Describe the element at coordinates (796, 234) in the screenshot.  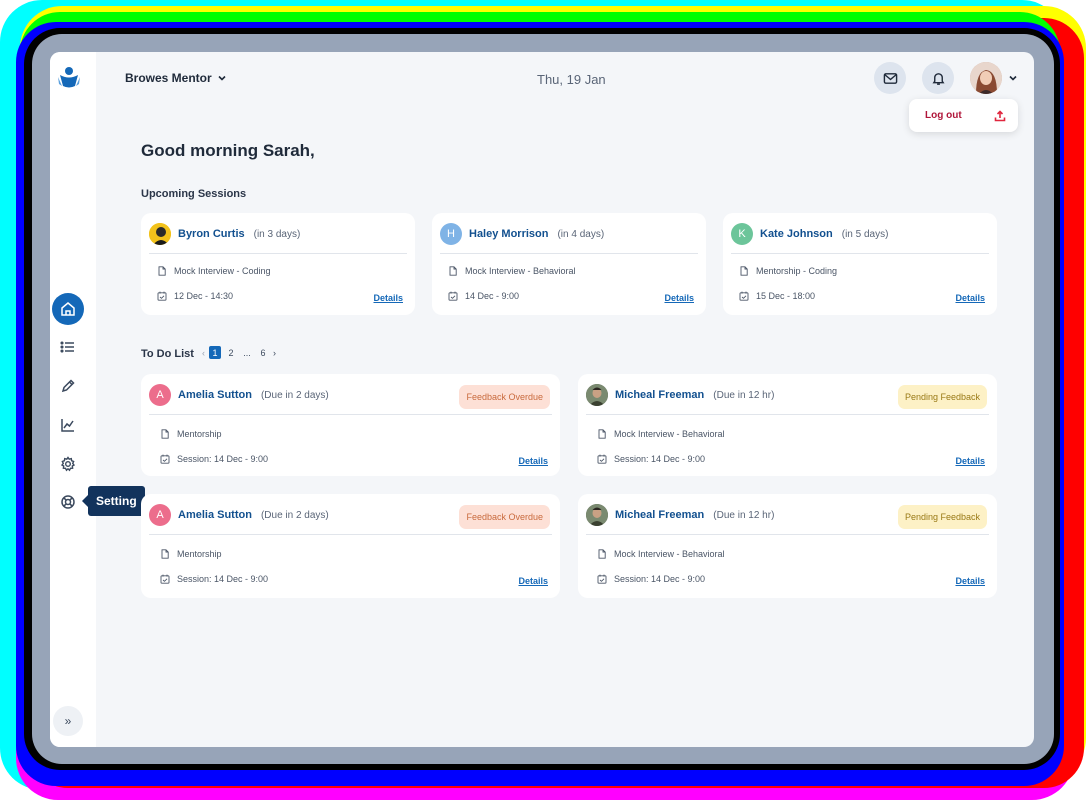
I see `session-mentee-name: Kate Johnson` at that location.